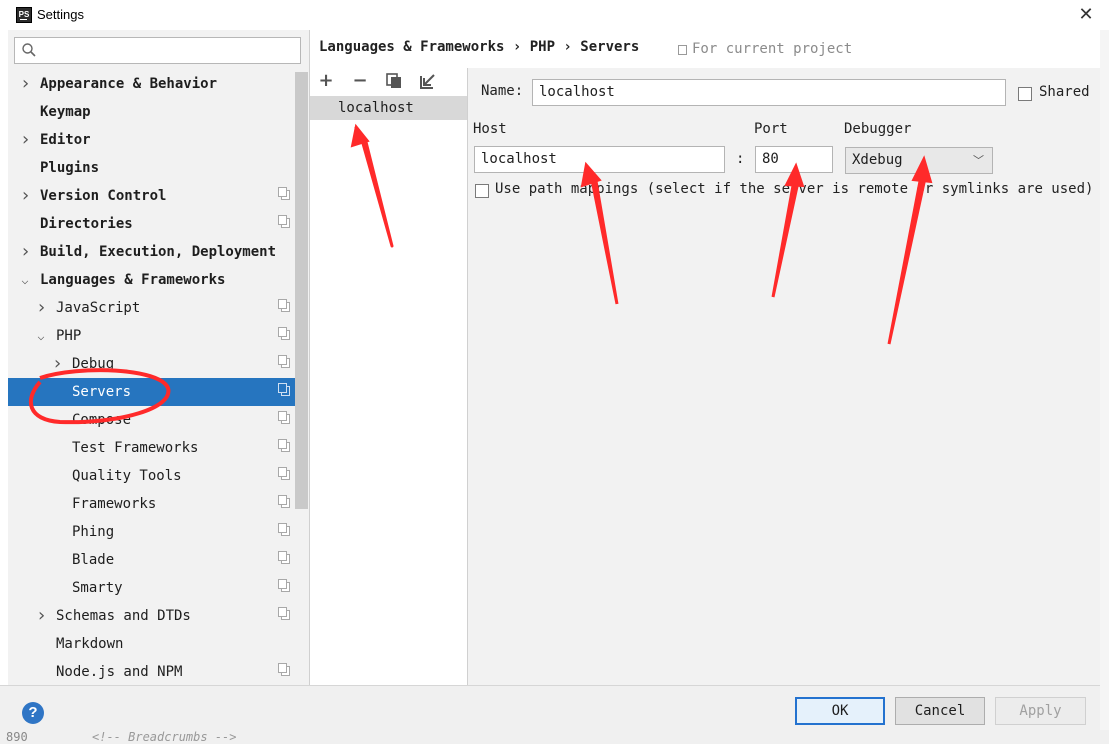 Image resolution: width=1109 pixels, height=744 pixels. I want to click on tree-item-smarty: Smarty, so click(158, 588).